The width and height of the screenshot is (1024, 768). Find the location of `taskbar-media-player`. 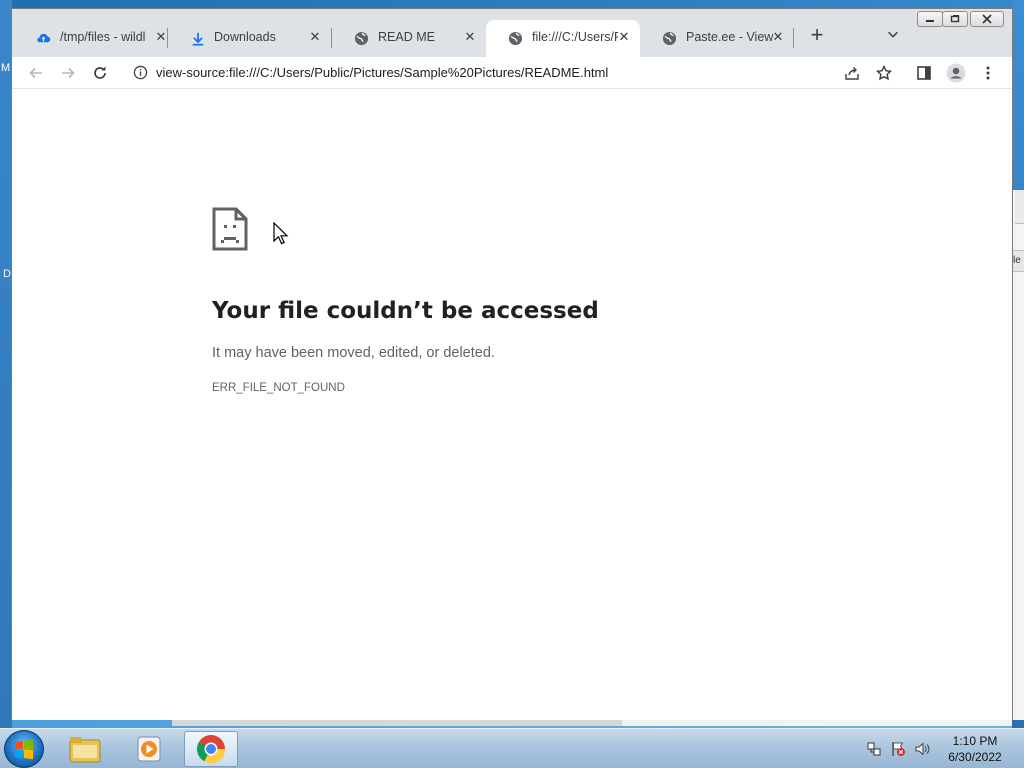

taskbar-media-player is located at coordinates (149, 749).